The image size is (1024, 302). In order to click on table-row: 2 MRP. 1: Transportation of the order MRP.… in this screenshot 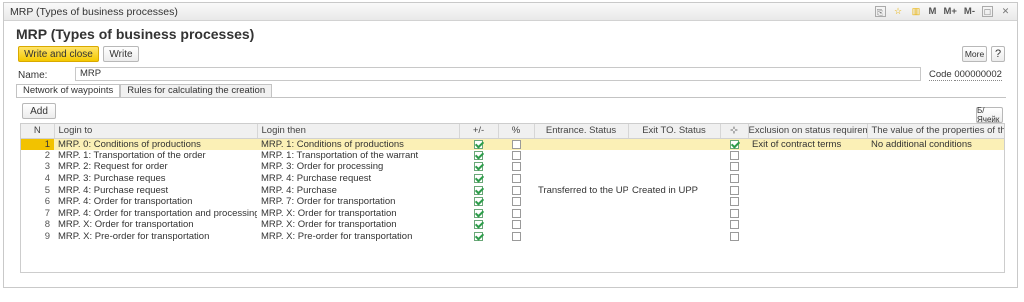, I will do `click(512, 156)`.